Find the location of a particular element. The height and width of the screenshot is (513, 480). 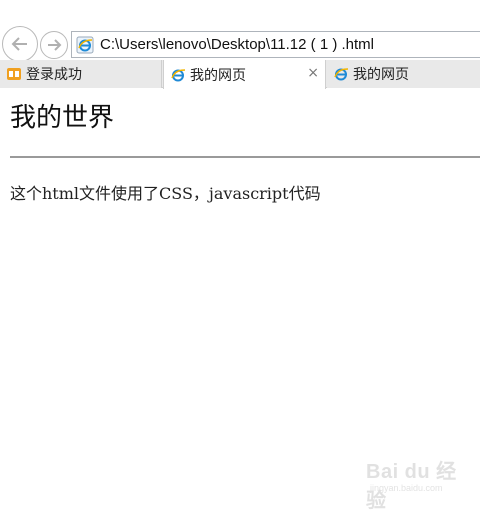

tab-bar: 登录成功 我的网页 × 我的网页 is located at coordinates (240, 74).